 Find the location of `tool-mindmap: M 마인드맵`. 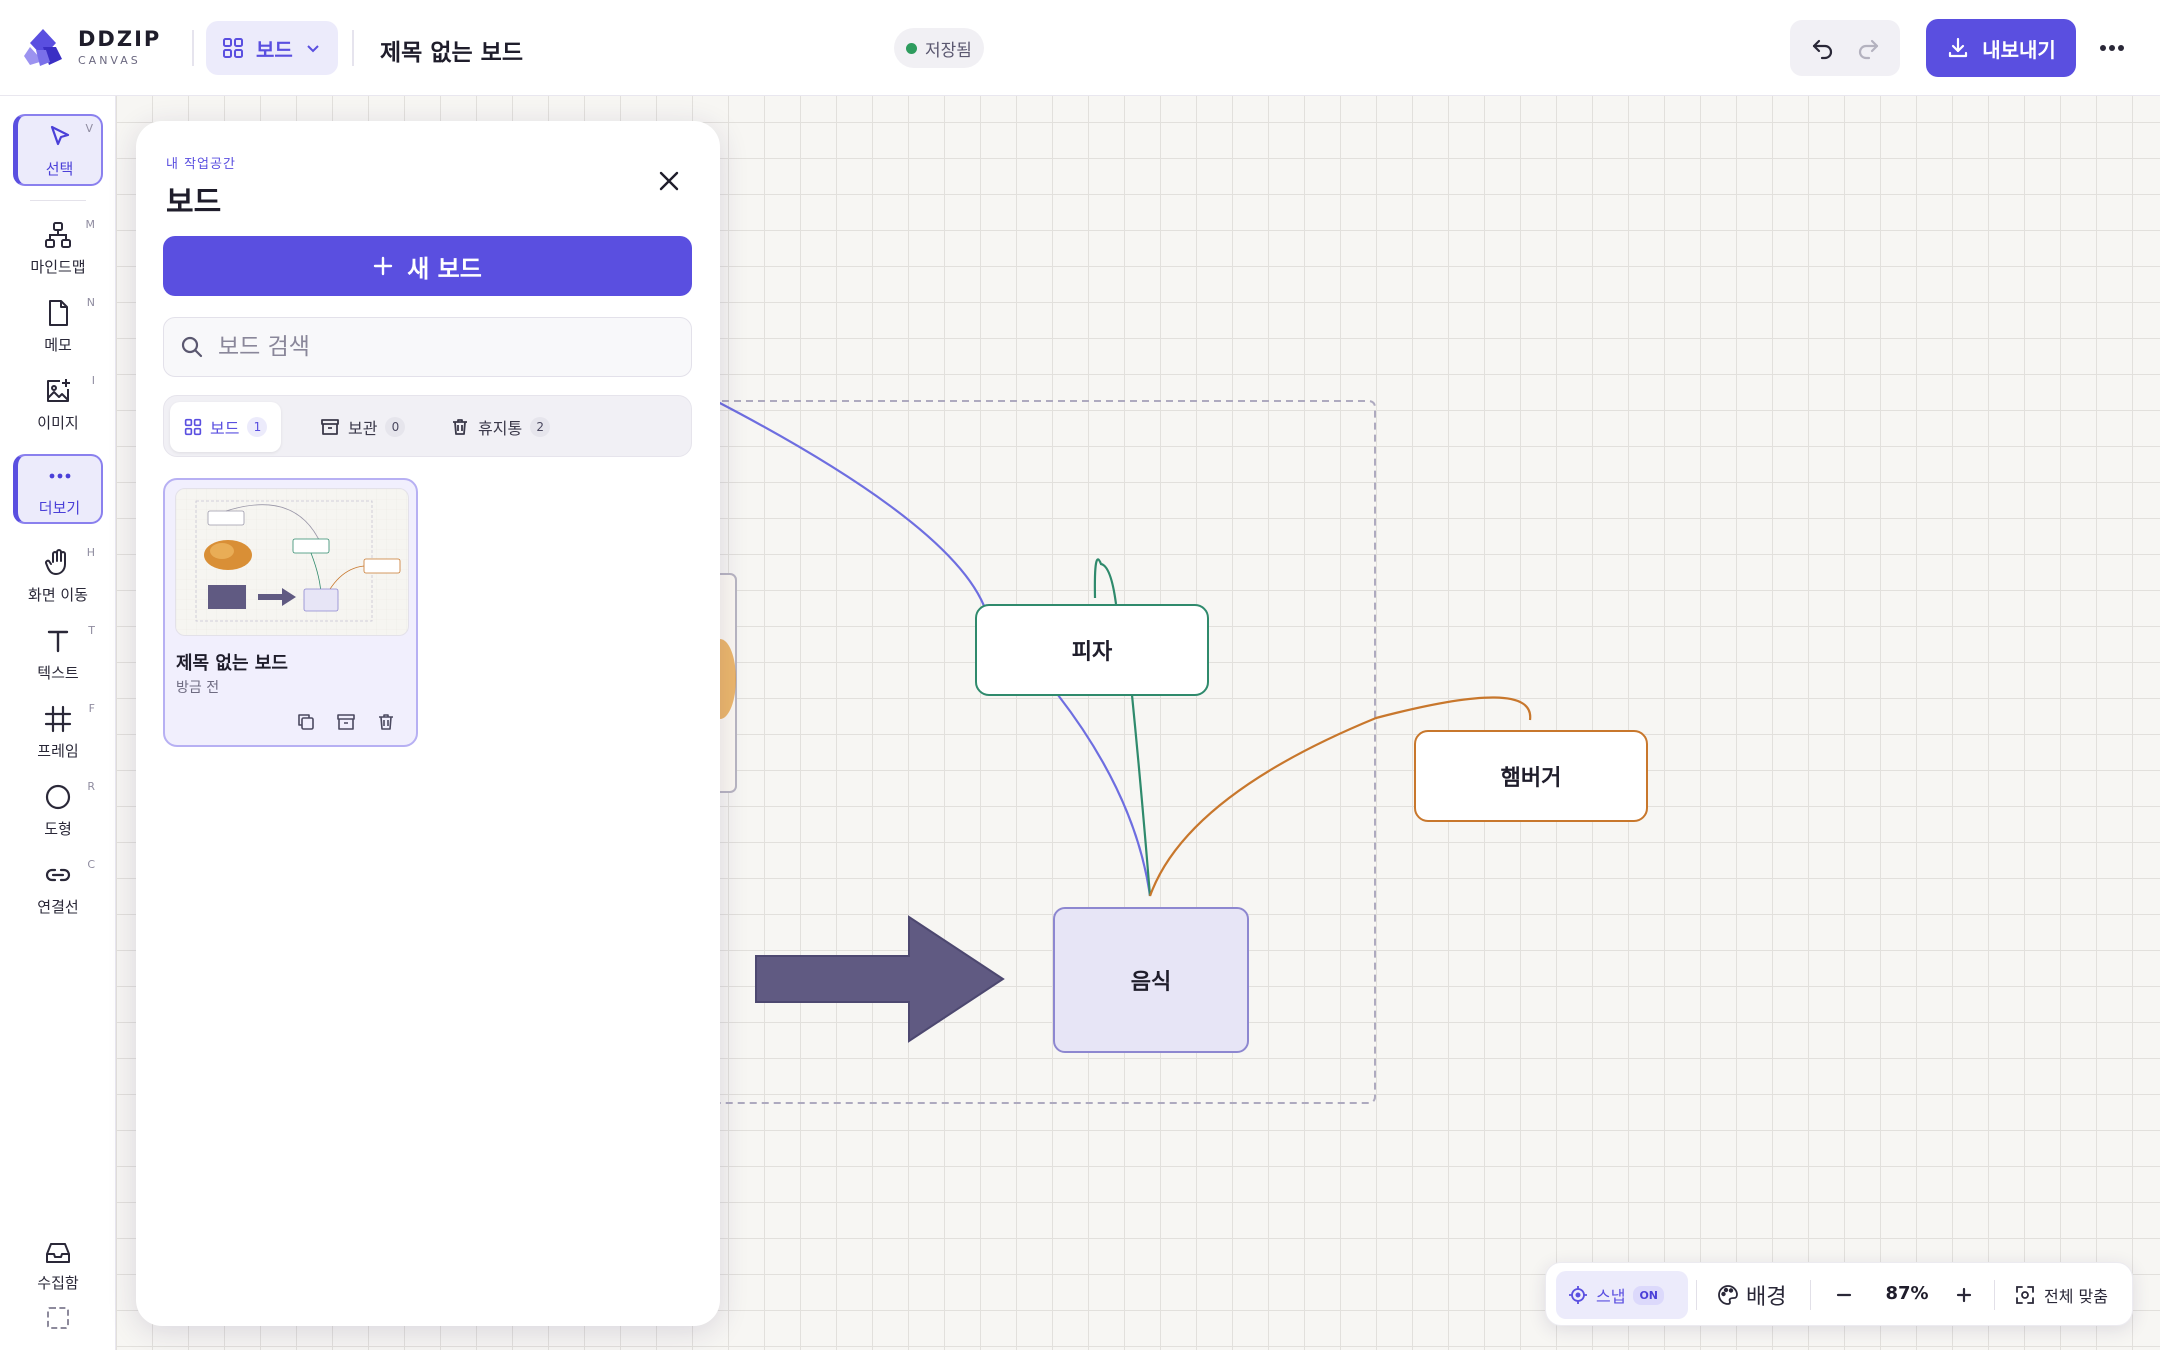

tool-mindmap: M 마인드맵 is located at coordinates (58, 248).